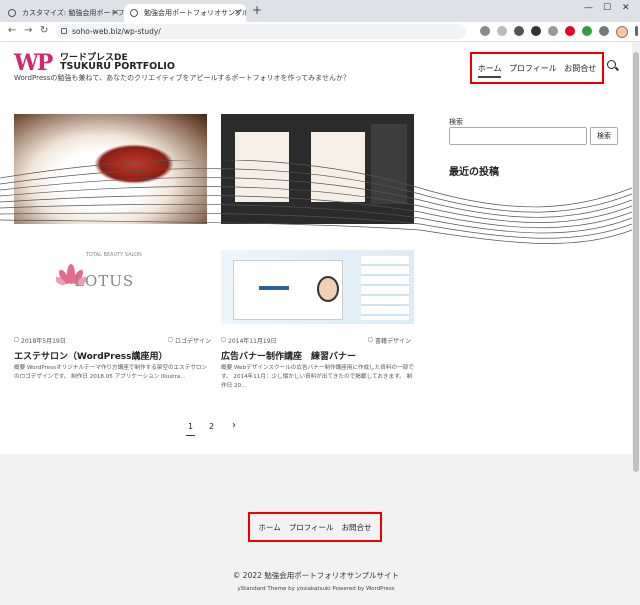 This screenshot has width=640, height=605. What do you see at coordinates (587, 31) in the screenshot?
I see `evernote-icon` at bounding box center [587, 31].